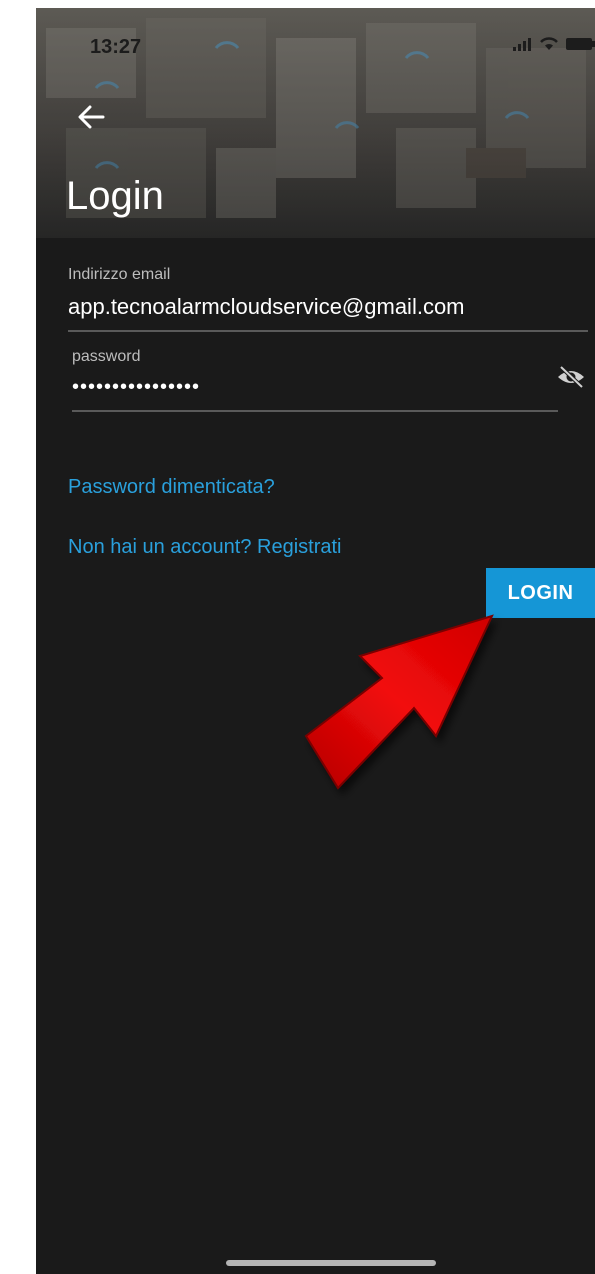 The height and width of the screenshot is (1274, 595). Describe the element at coordinates (266, 307) in the screenshot. I see `email-value: app.tecnoalarmcloudservice@gmail.com` at that location.